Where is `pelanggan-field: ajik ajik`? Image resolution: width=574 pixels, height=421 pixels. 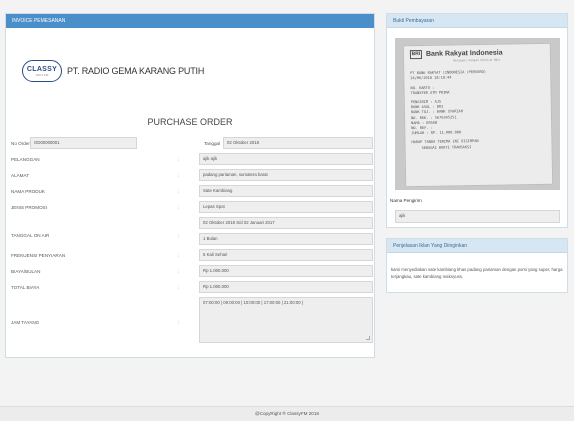 pelanggan-field: ajik ajik is located at coordinates (286, 159).